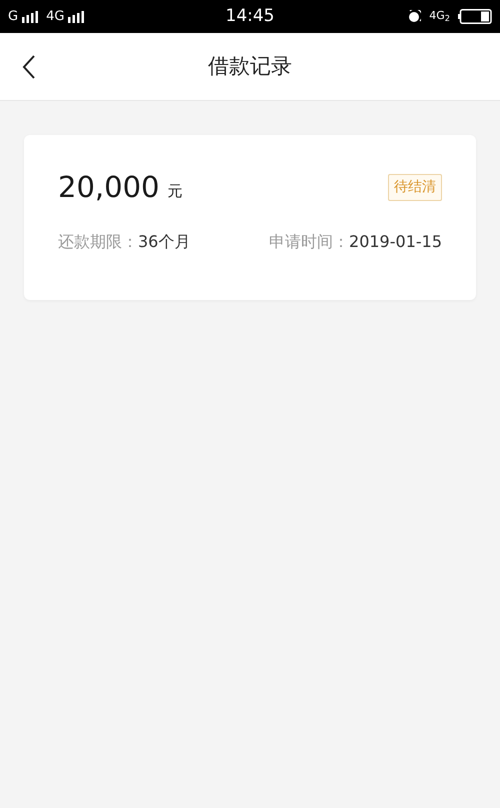 The height and width of the screenshot is (808, 500). What do you see at coordinates (415, 187) in the screenshot?
I see `status-badge: 待结清` at bounding box center [415, 187].